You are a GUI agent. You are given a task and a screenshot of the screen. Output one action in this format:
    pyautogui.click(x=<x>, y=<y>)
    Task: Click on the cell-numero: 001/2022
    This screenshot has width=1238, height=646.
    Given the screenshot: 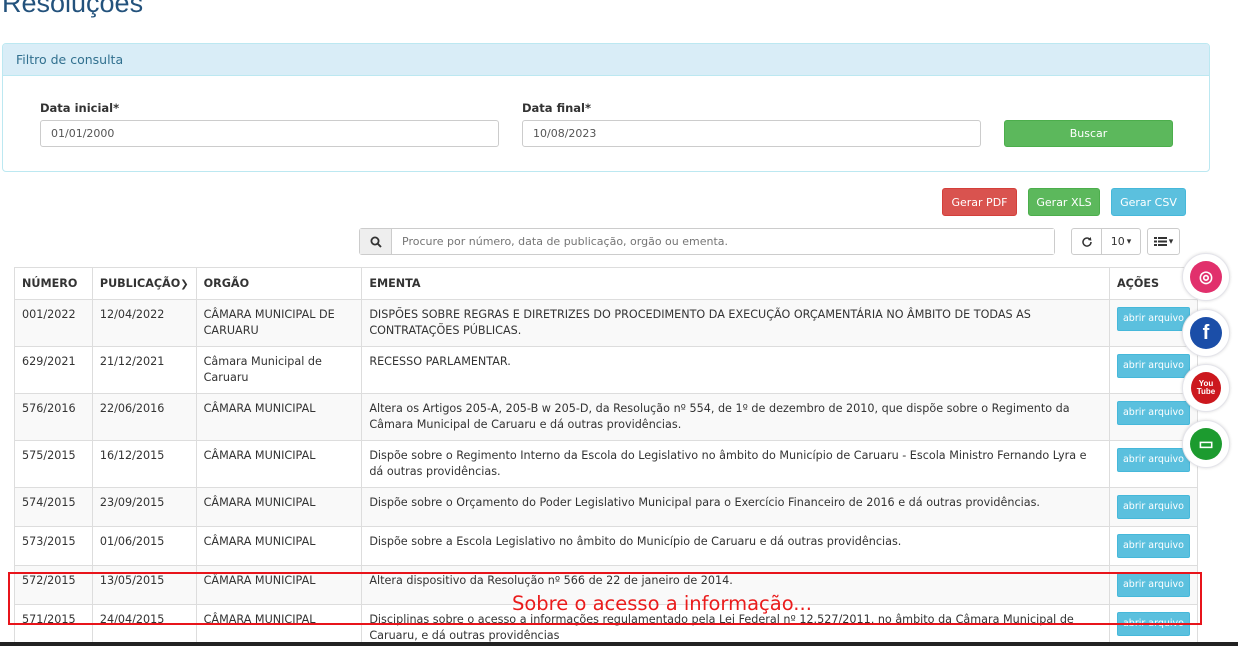 What is the action you would take?
    pyautogui.click(x=53, y=323)
    